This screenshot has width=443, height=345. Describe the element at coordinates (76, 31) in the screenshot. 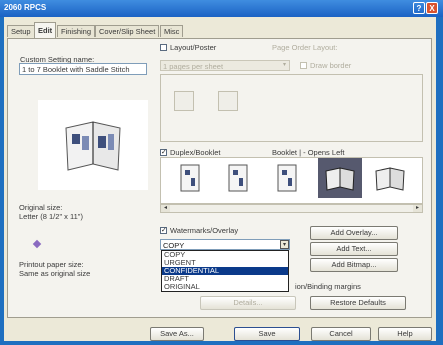

I see `tab-finishing: Finishing` at that location.